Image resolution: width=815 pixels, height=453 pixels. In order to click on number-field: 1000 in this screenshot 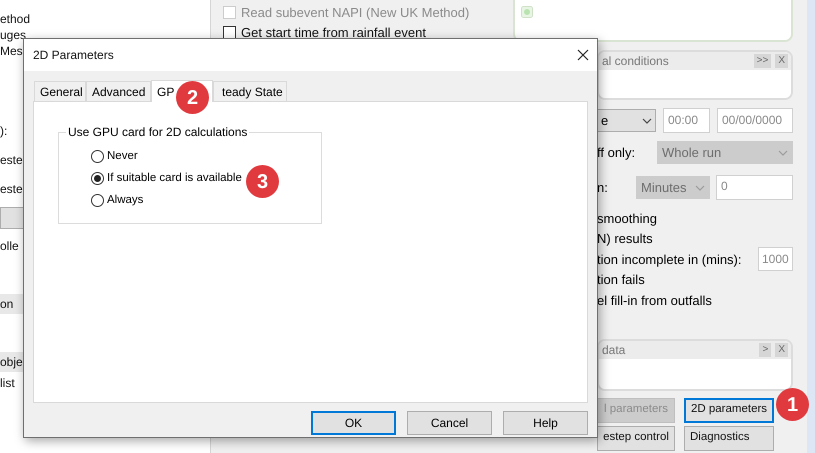, I will do `click(775, 259)`.